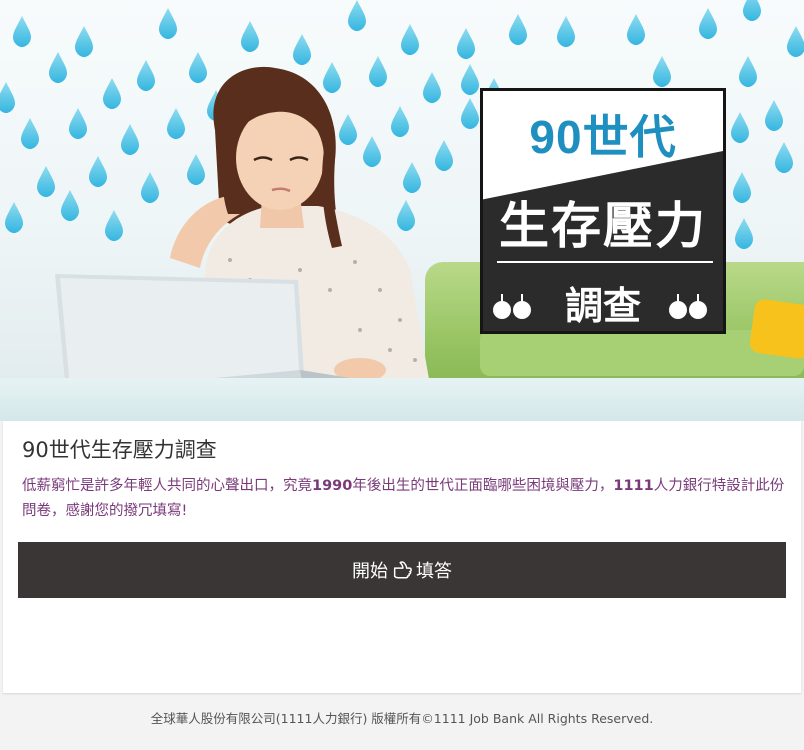 This screenshot has height=750, width=804. What do you see at coordinates (332, 486) in the screenshot?
I see `description-highlight: 1990` at bounding box center [332, 486].